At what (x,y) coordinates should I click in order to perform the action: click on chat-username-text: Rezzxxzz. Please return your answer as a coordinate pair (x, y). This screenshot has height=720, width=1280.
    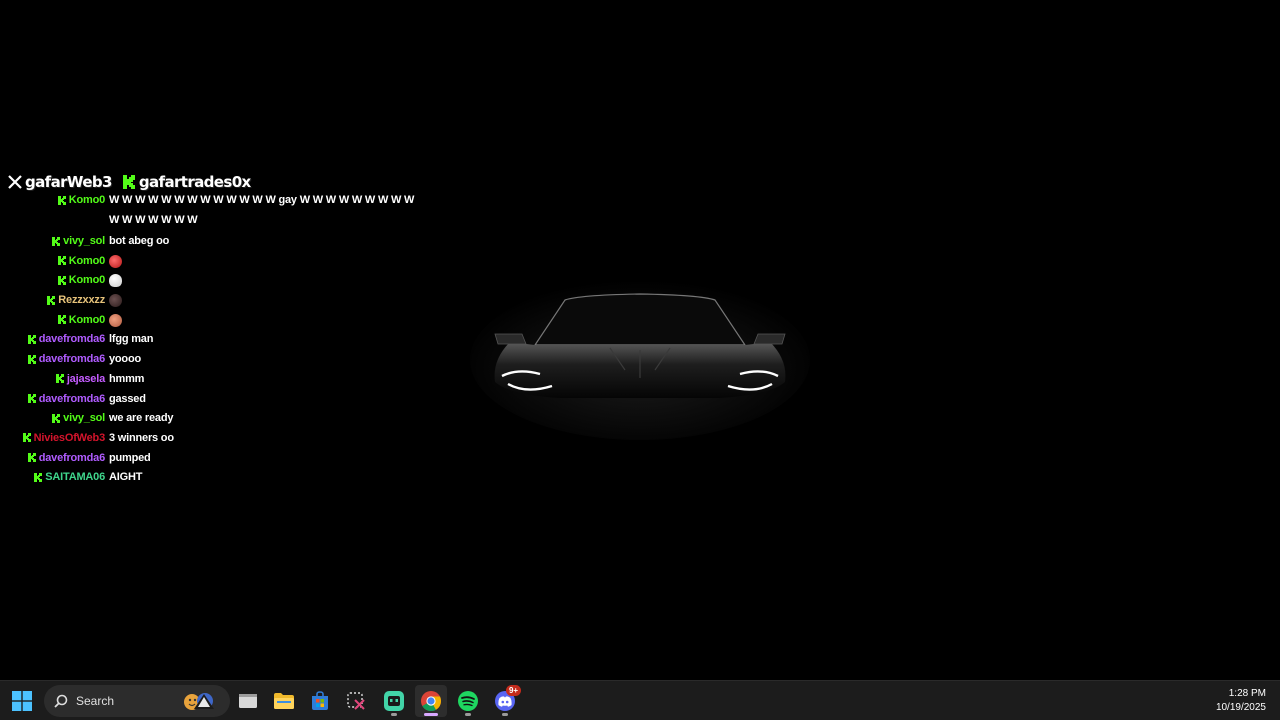
    Looking at the image, I should click on (81, 300).